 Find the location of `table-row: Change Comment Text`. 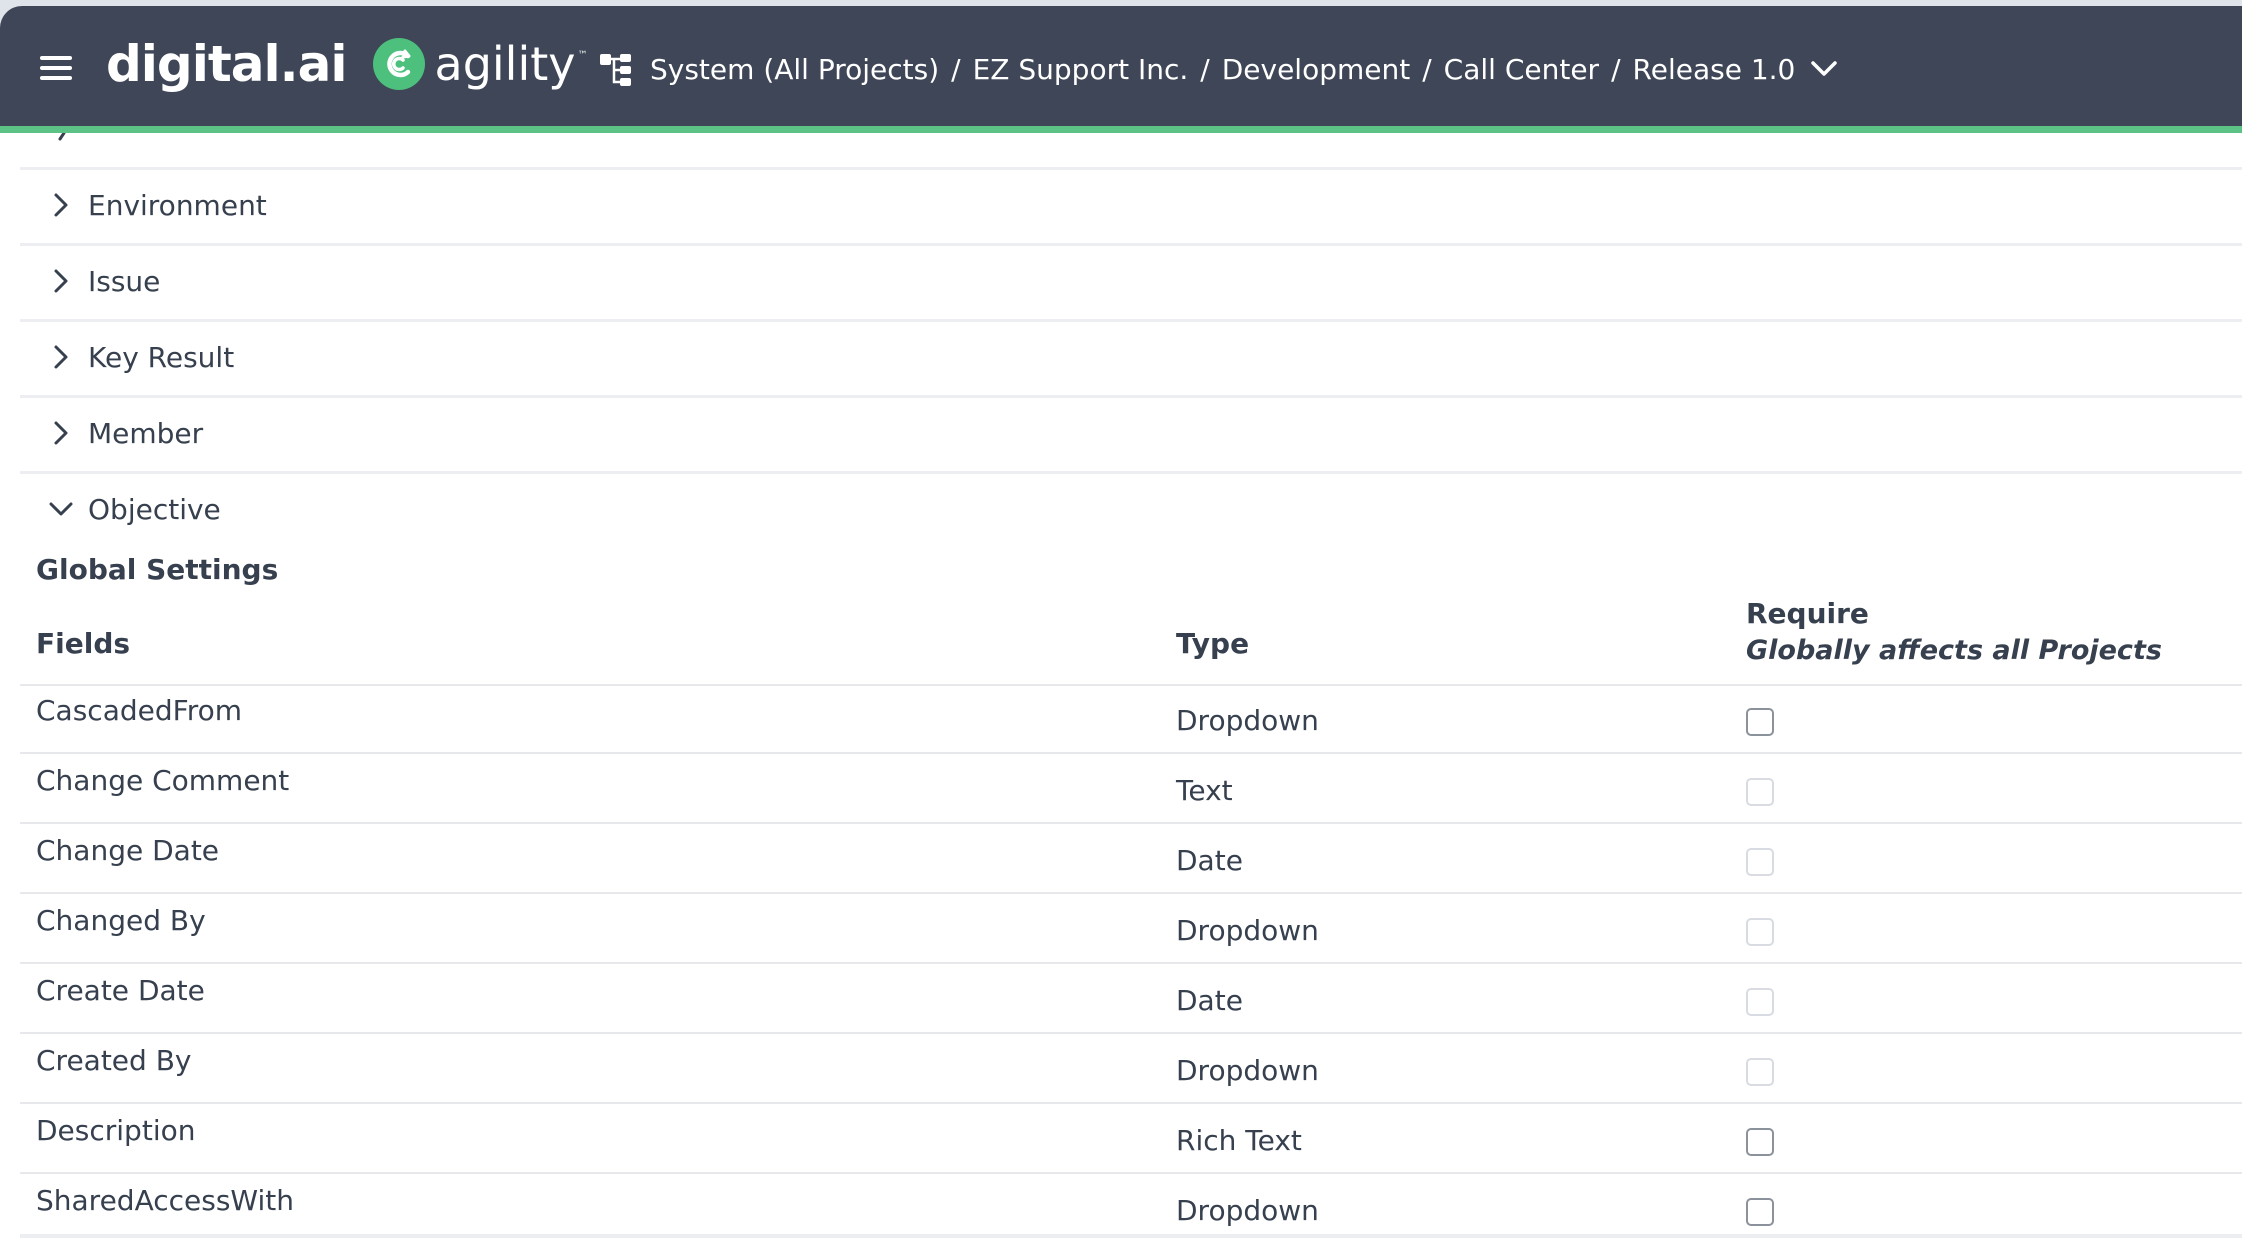

table-row: Change Comment Text is located at coordinates (1131, 789).